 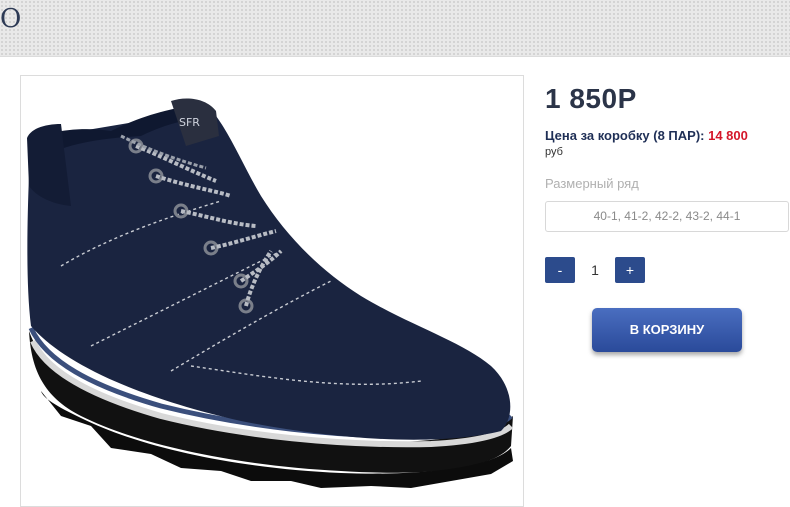 I want to click on box-price-currency: руб, so click(x=554, y=152).